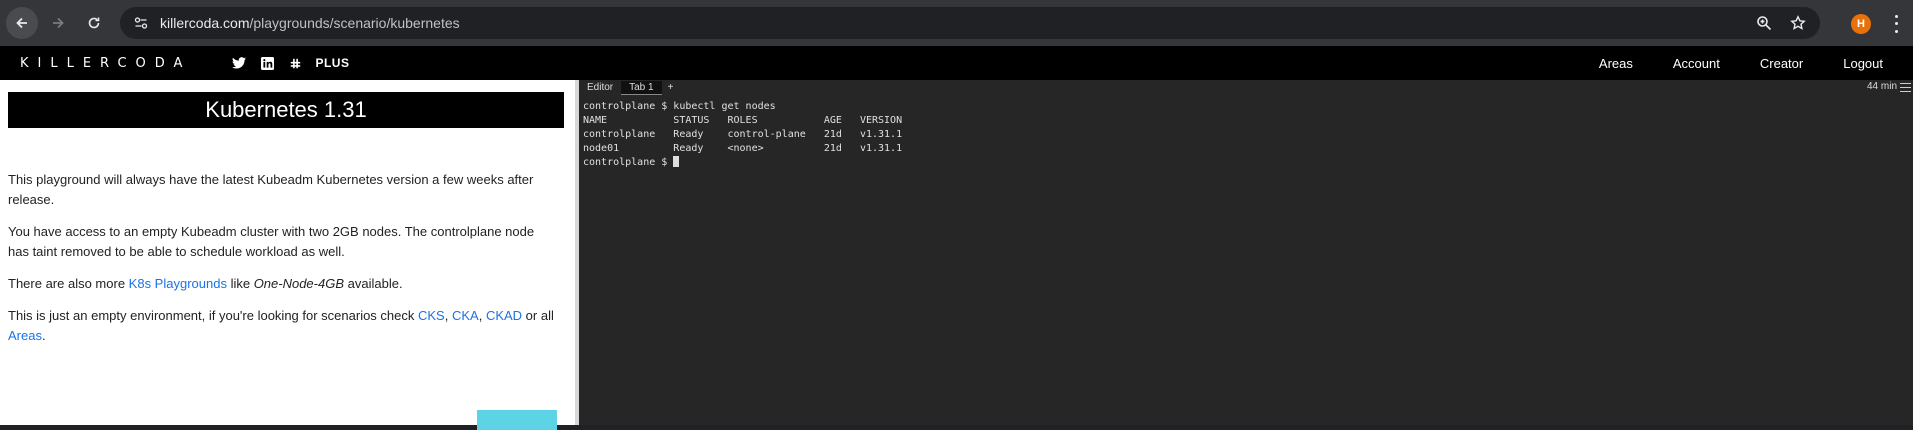 This screenshot has width=1913, height=430. I want to click on forward-icon, so click(58, 23).